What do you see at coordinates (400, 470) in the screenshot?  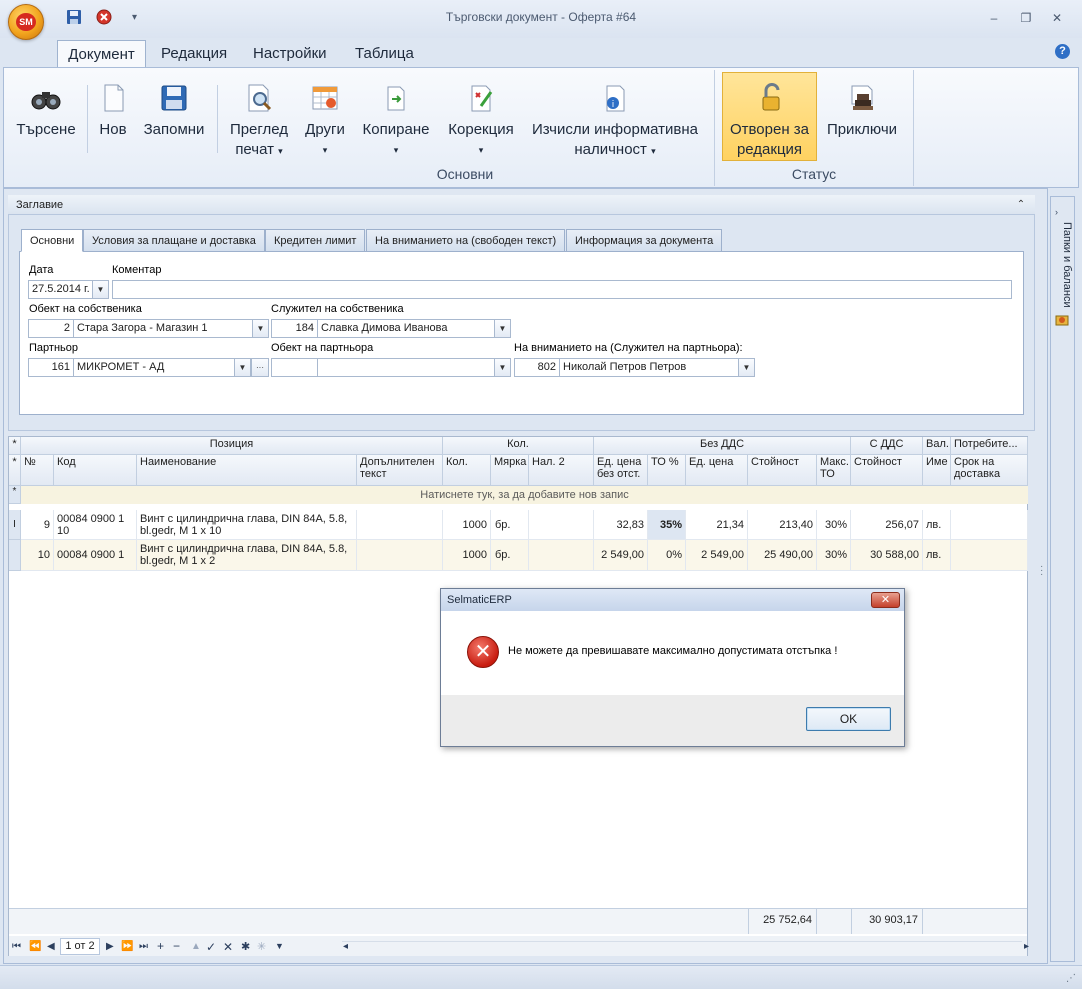 I see `col-extra-text: Допълнителен текст` at bounding box center [400, 470].